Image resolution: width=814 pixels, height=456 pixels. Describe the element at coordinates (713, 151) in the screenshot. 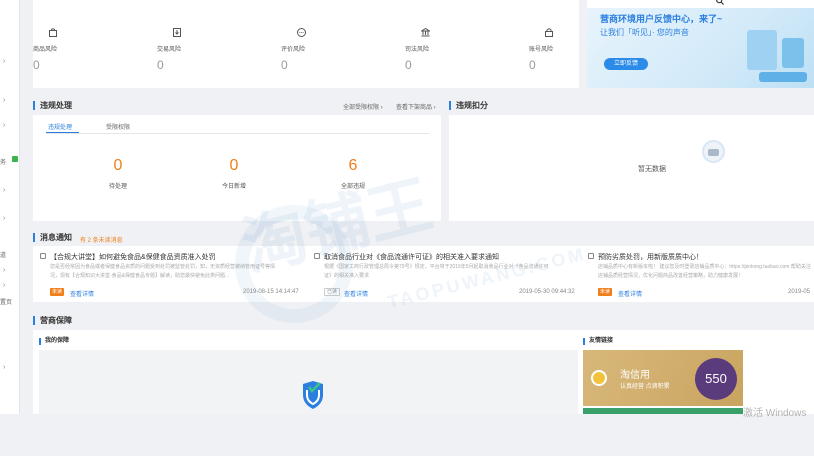

I see `robot-icon` at that location.